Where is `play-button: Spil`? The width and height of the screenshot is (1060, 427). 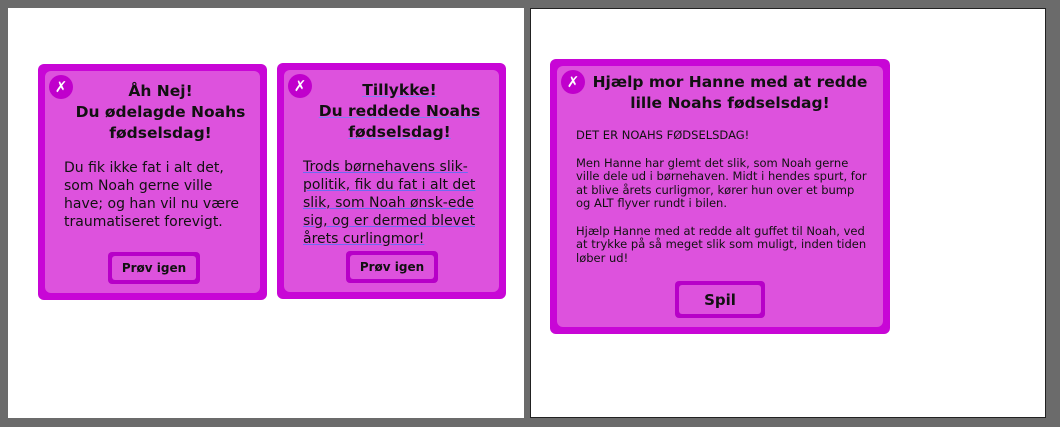
play-button: Spil is located at coordinates (720, 299).